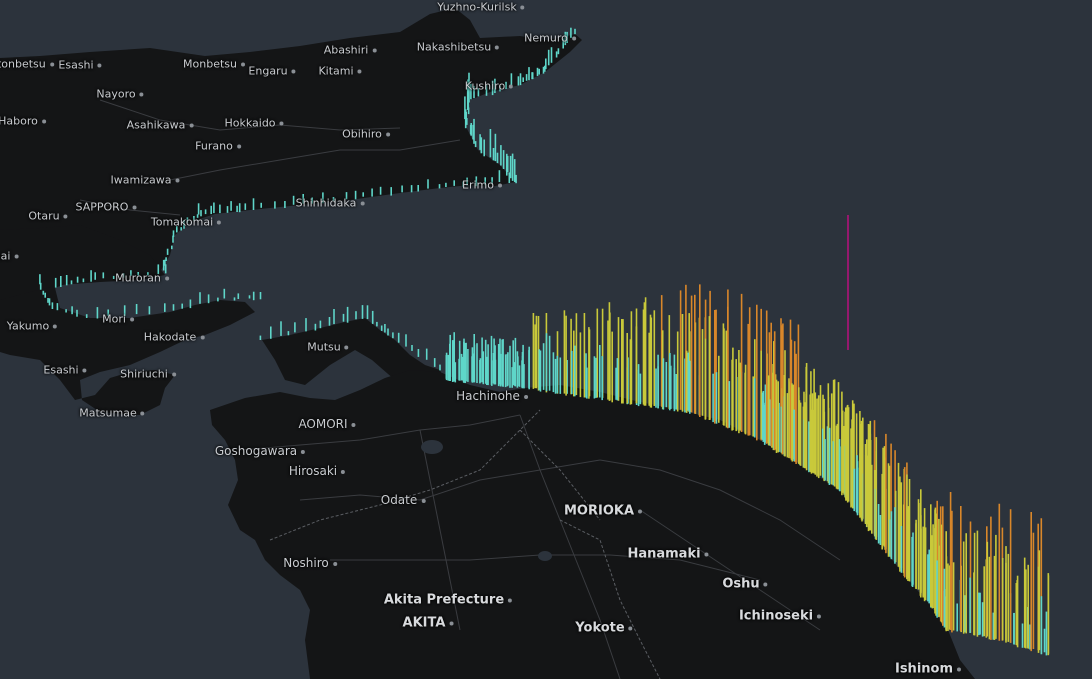 Image resolution: width=1092 pixels, height=679 pixels. Describe the element at coordinates (9, 256) in the screenshot. I see `place-label-nai: nai` at that location.